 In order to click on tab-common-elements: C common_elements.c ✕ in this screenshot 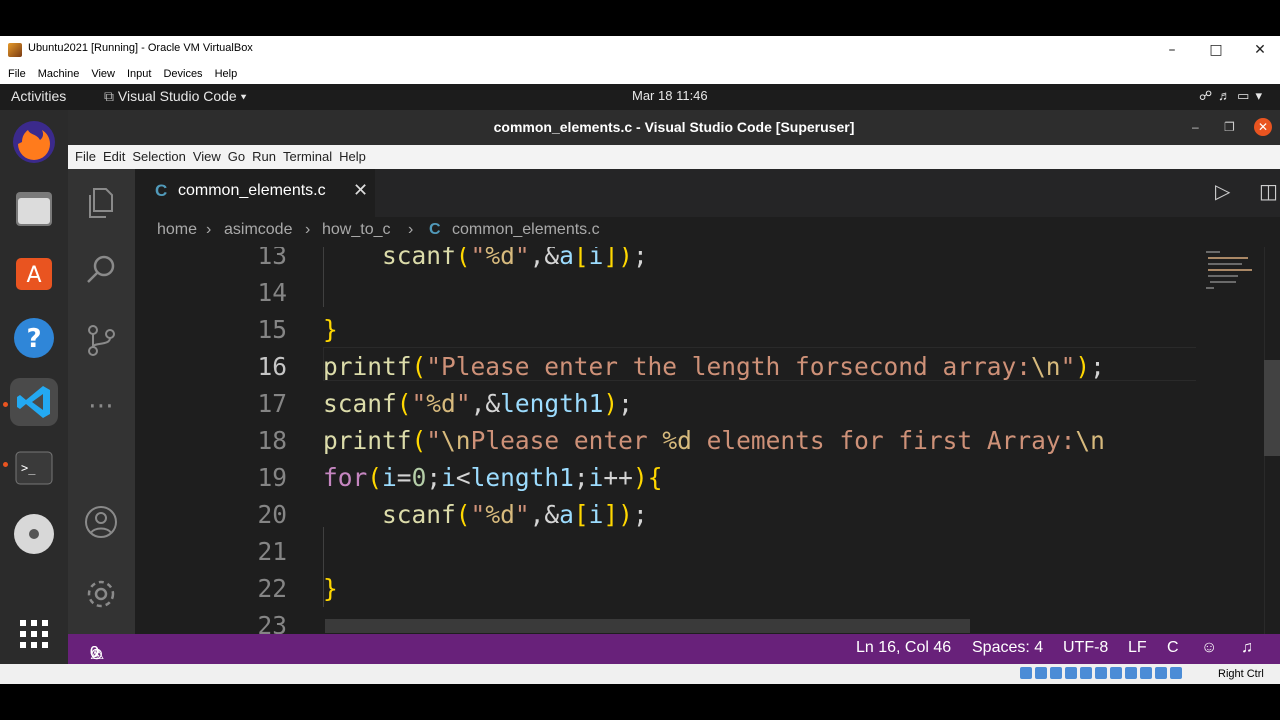, I will do `click(255, 193)`.